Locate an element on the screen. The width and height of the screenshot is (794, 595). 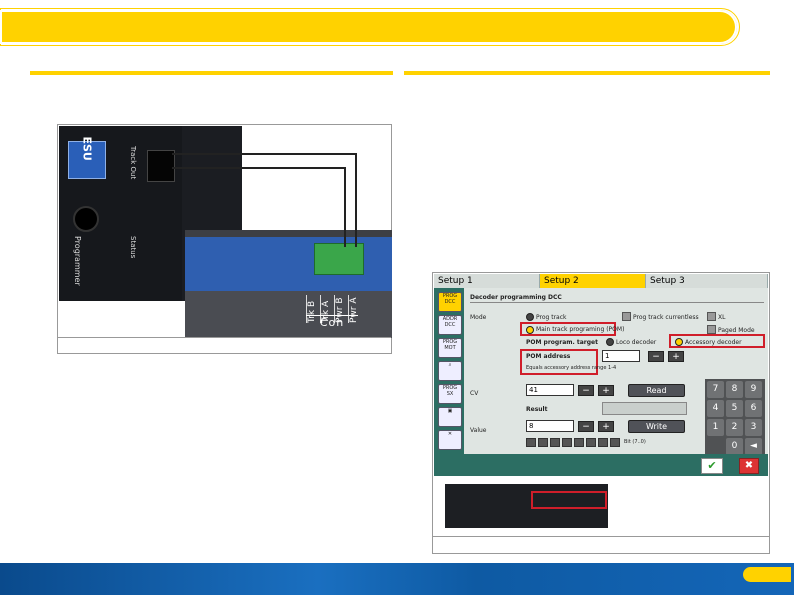
wire-bottom-down is located at coordinates (345, 207).